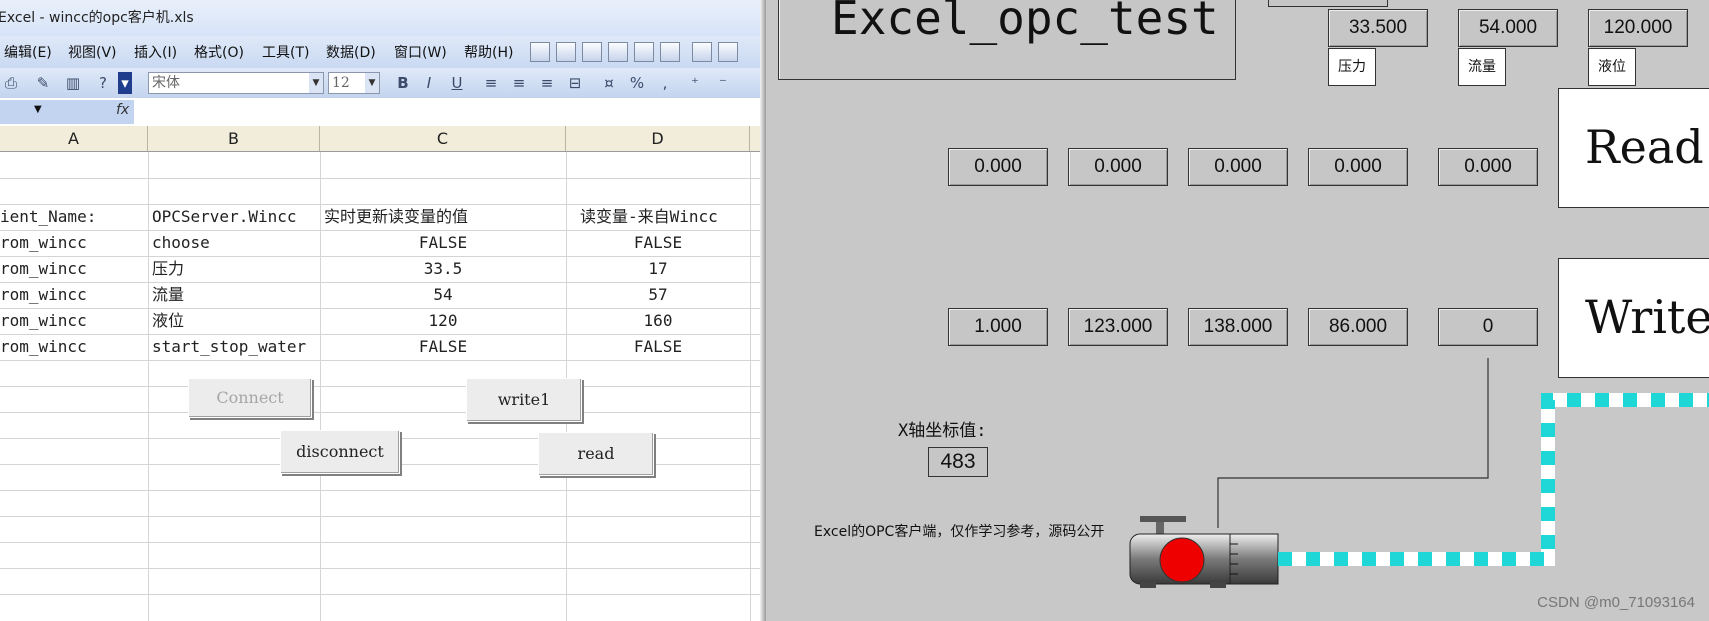 Image resolution: width=1709 pixels, height=621 pixels. I want to click on cell-b4: choose, so click(181, 243).